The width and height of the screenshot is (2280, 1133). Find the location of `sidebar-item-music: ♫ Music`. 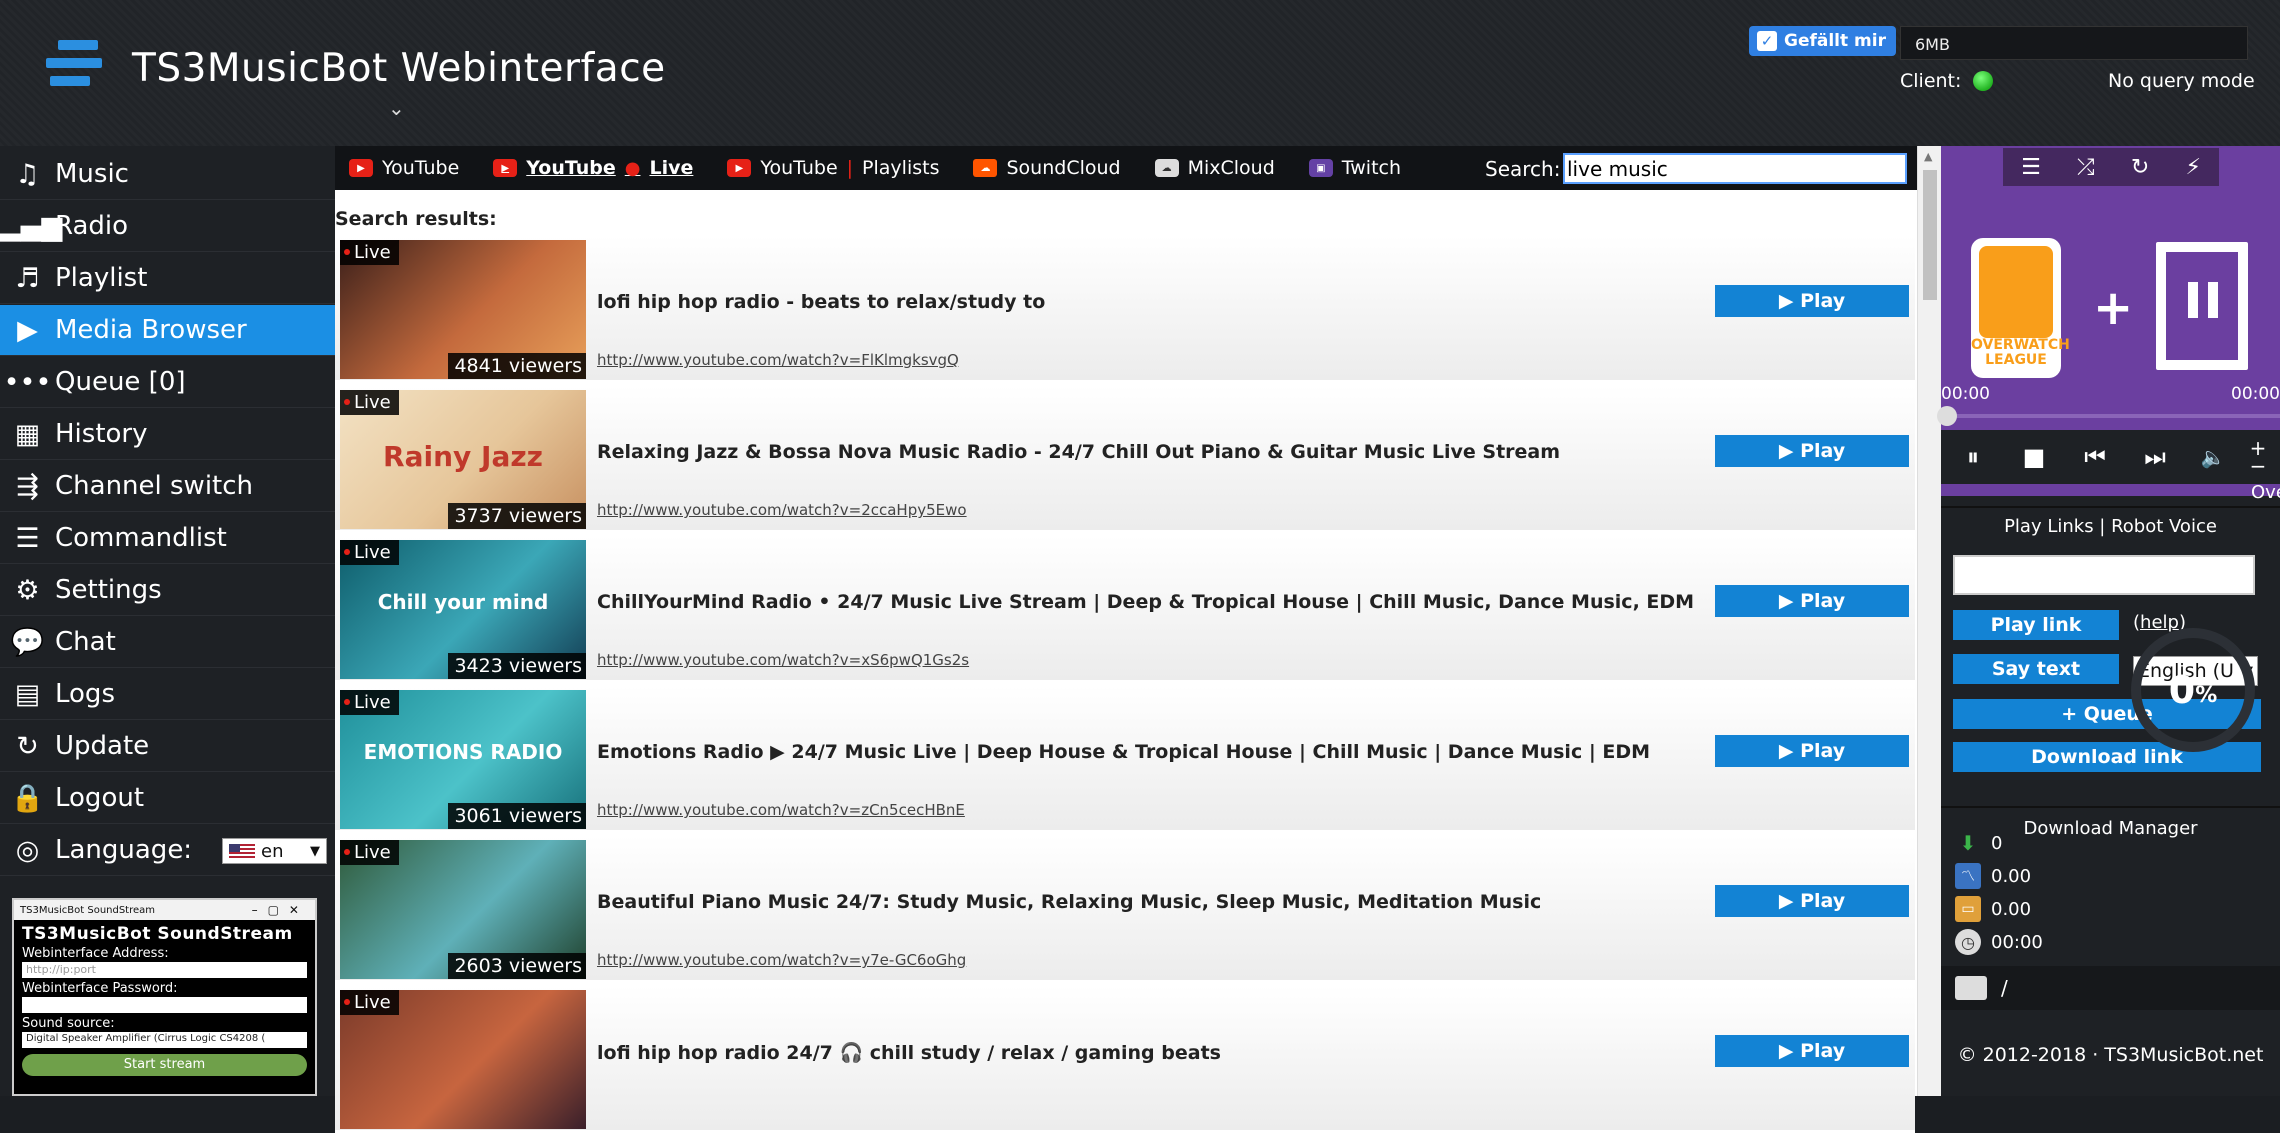

sidebar-item-music: ♫ Music is located at coordinates (167, 174).